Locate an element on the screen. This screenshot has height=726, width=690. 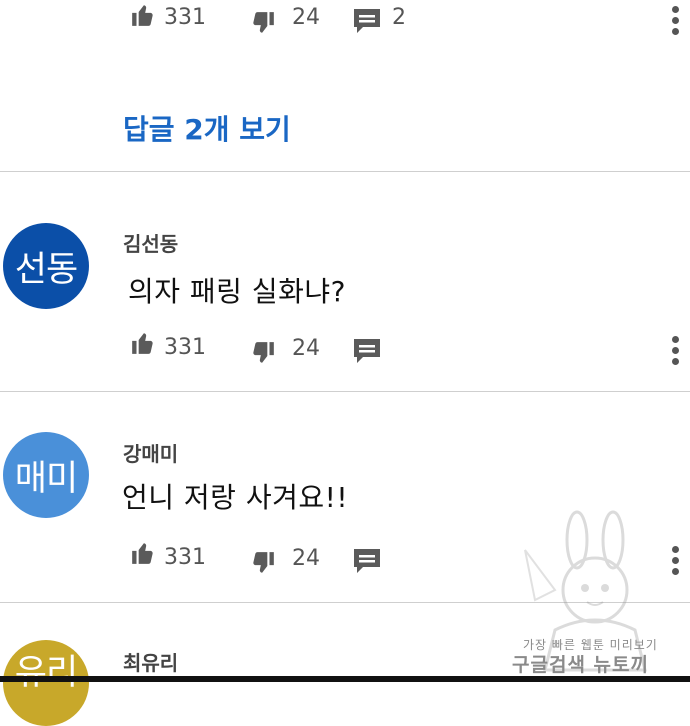
avatar: 매미 is located at coordinates (46, 475).